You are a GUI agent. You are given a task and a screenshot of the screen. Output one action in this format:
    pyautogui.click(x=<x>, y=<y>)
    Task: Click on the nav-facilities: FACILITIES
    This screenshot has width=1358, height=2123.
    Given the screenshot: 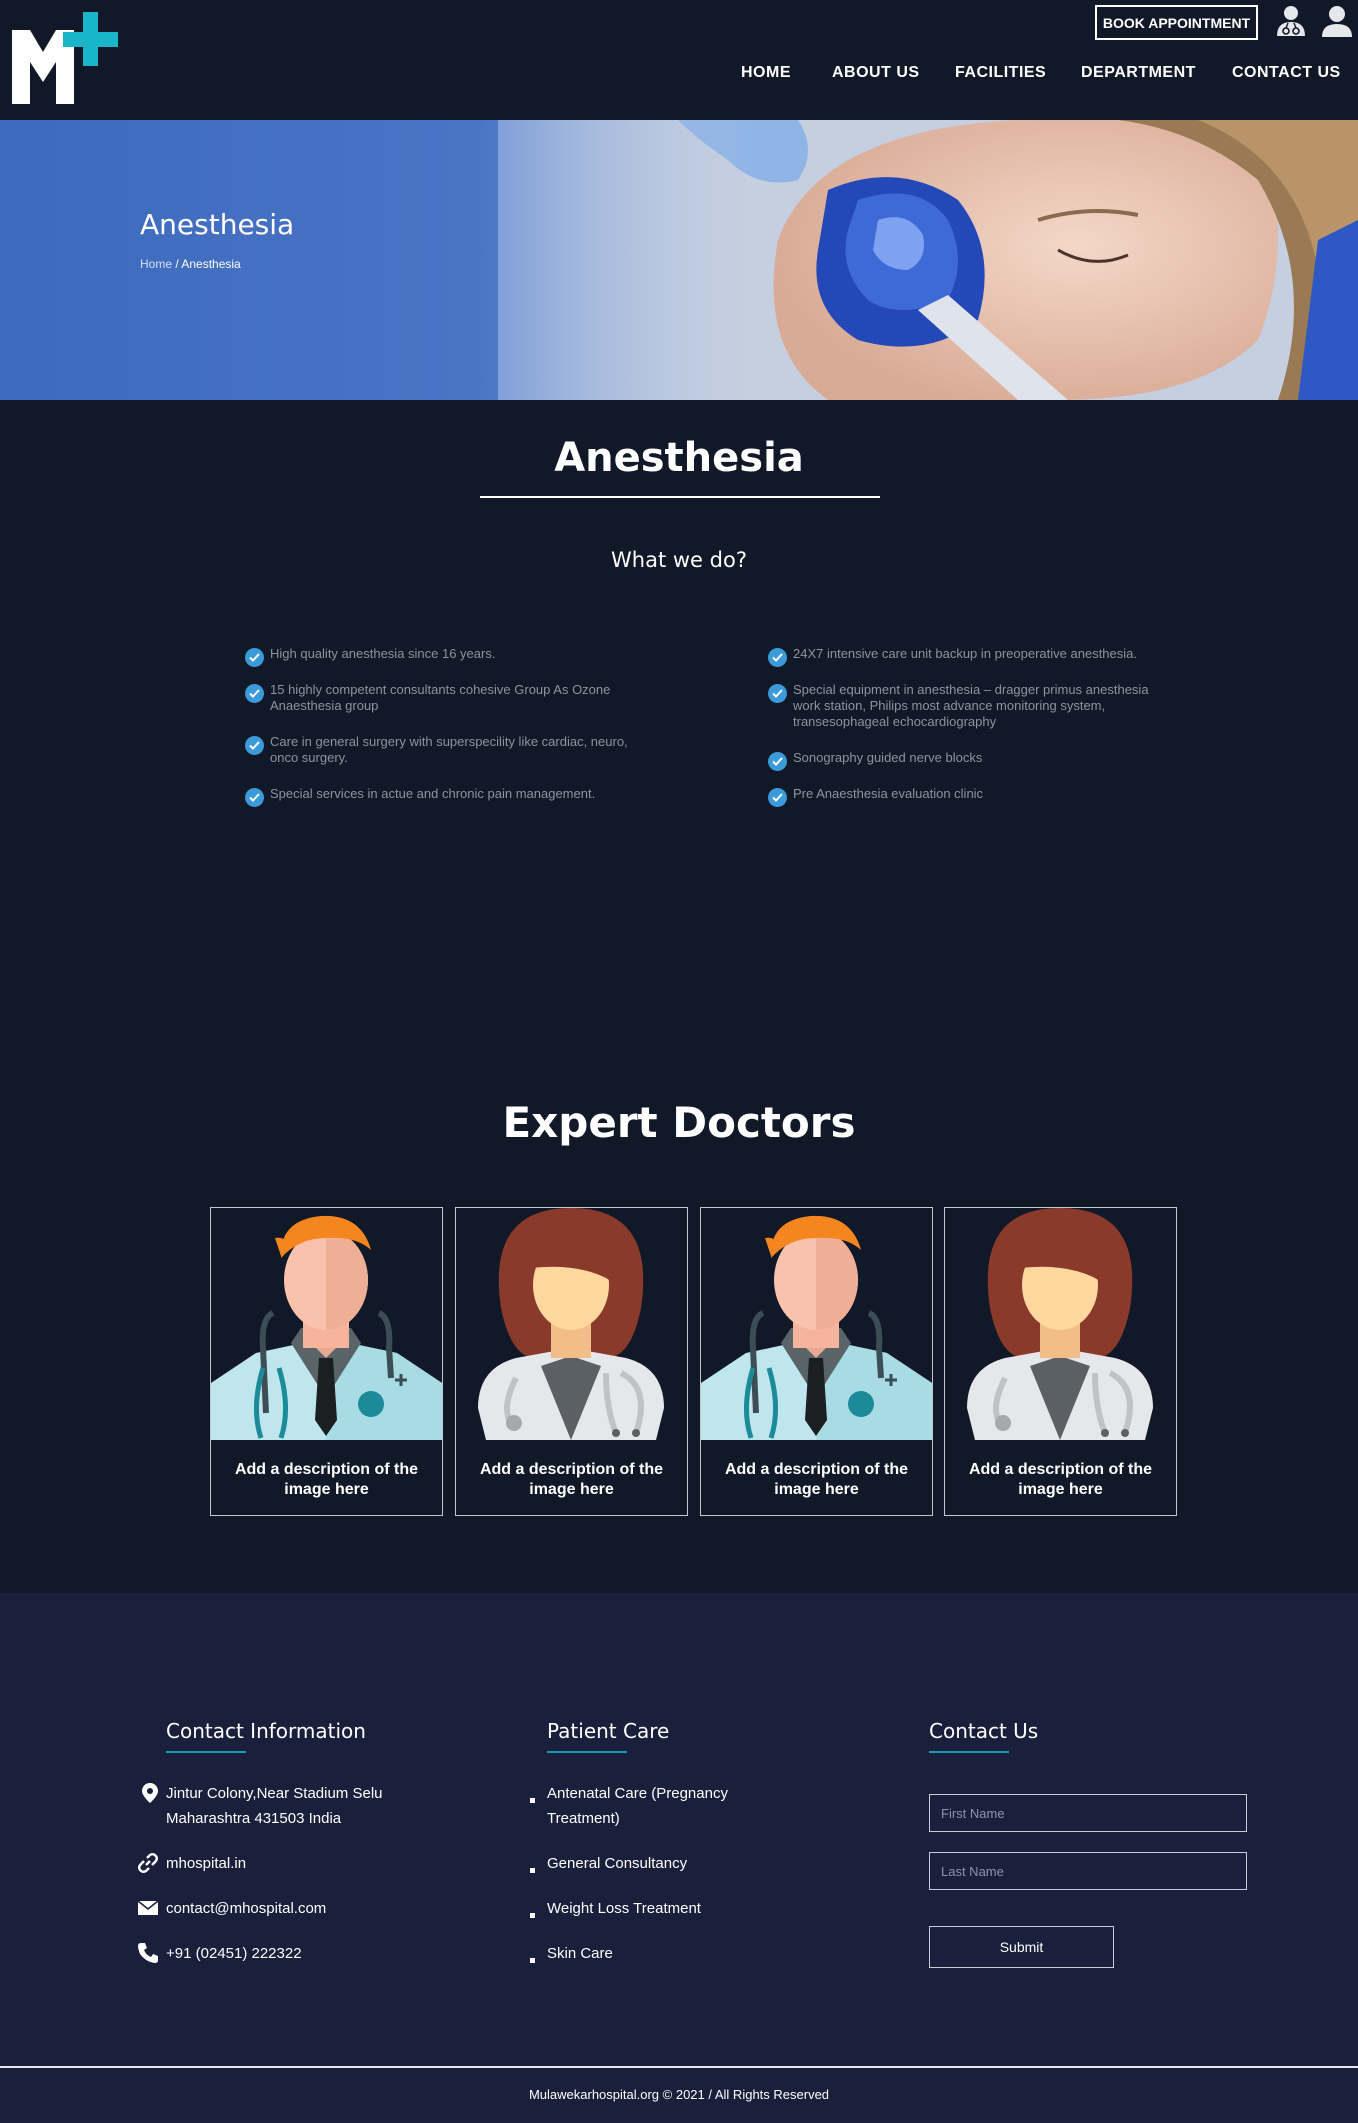 What is the action you would take?
    pyautogui.click(x=1000, y=73)
    